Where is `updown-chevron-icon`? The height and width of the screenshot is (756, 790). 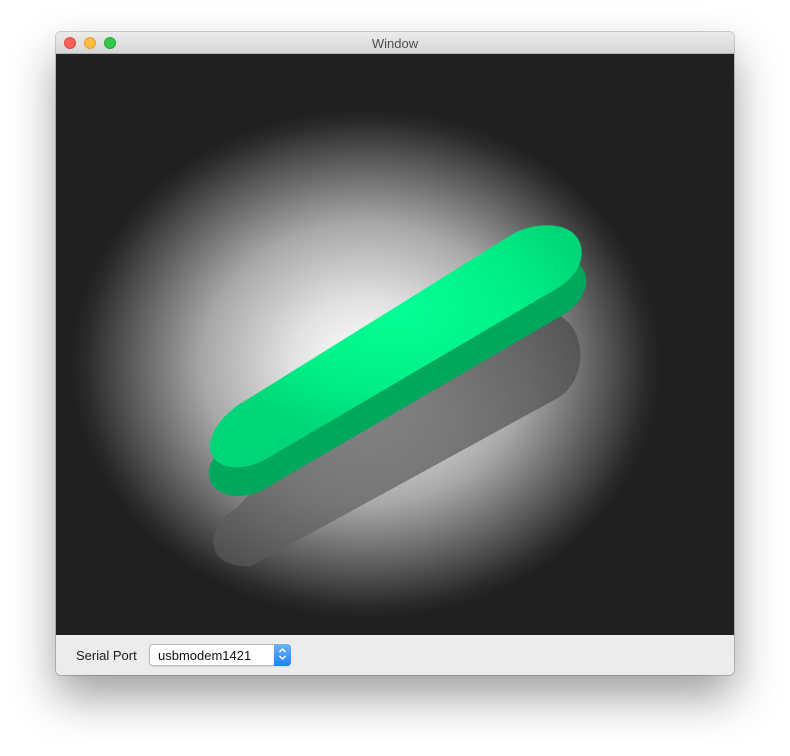
updown-chevron-icon is located at coordinates (282, 655).